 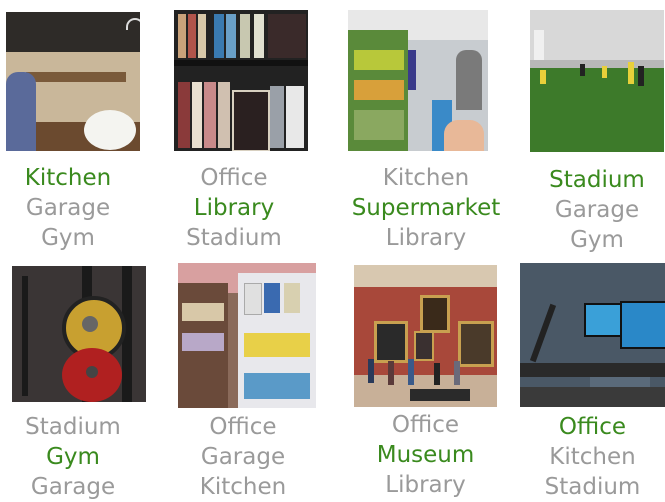 What do you see at coordinates (241, 80) in the screenshot?
I see `library-image` at bounding box center [241, 80].